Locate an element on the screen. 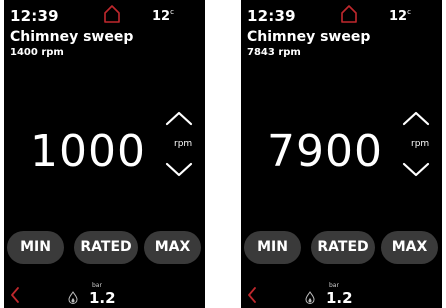 The height and width of the screenshot is (308, 446). rpm-setpoint-value: 7900 is located at coordinates (325, 151).